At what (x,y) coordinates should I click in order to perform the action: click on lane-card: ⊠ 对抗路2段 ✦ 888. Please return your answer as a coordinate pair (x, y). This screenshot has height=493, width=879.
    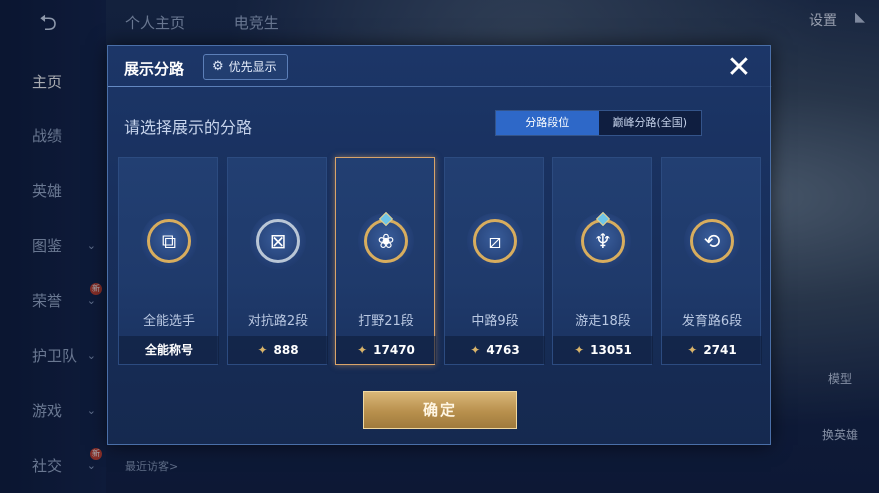
    Looking at the image, I should click on (277, 261).